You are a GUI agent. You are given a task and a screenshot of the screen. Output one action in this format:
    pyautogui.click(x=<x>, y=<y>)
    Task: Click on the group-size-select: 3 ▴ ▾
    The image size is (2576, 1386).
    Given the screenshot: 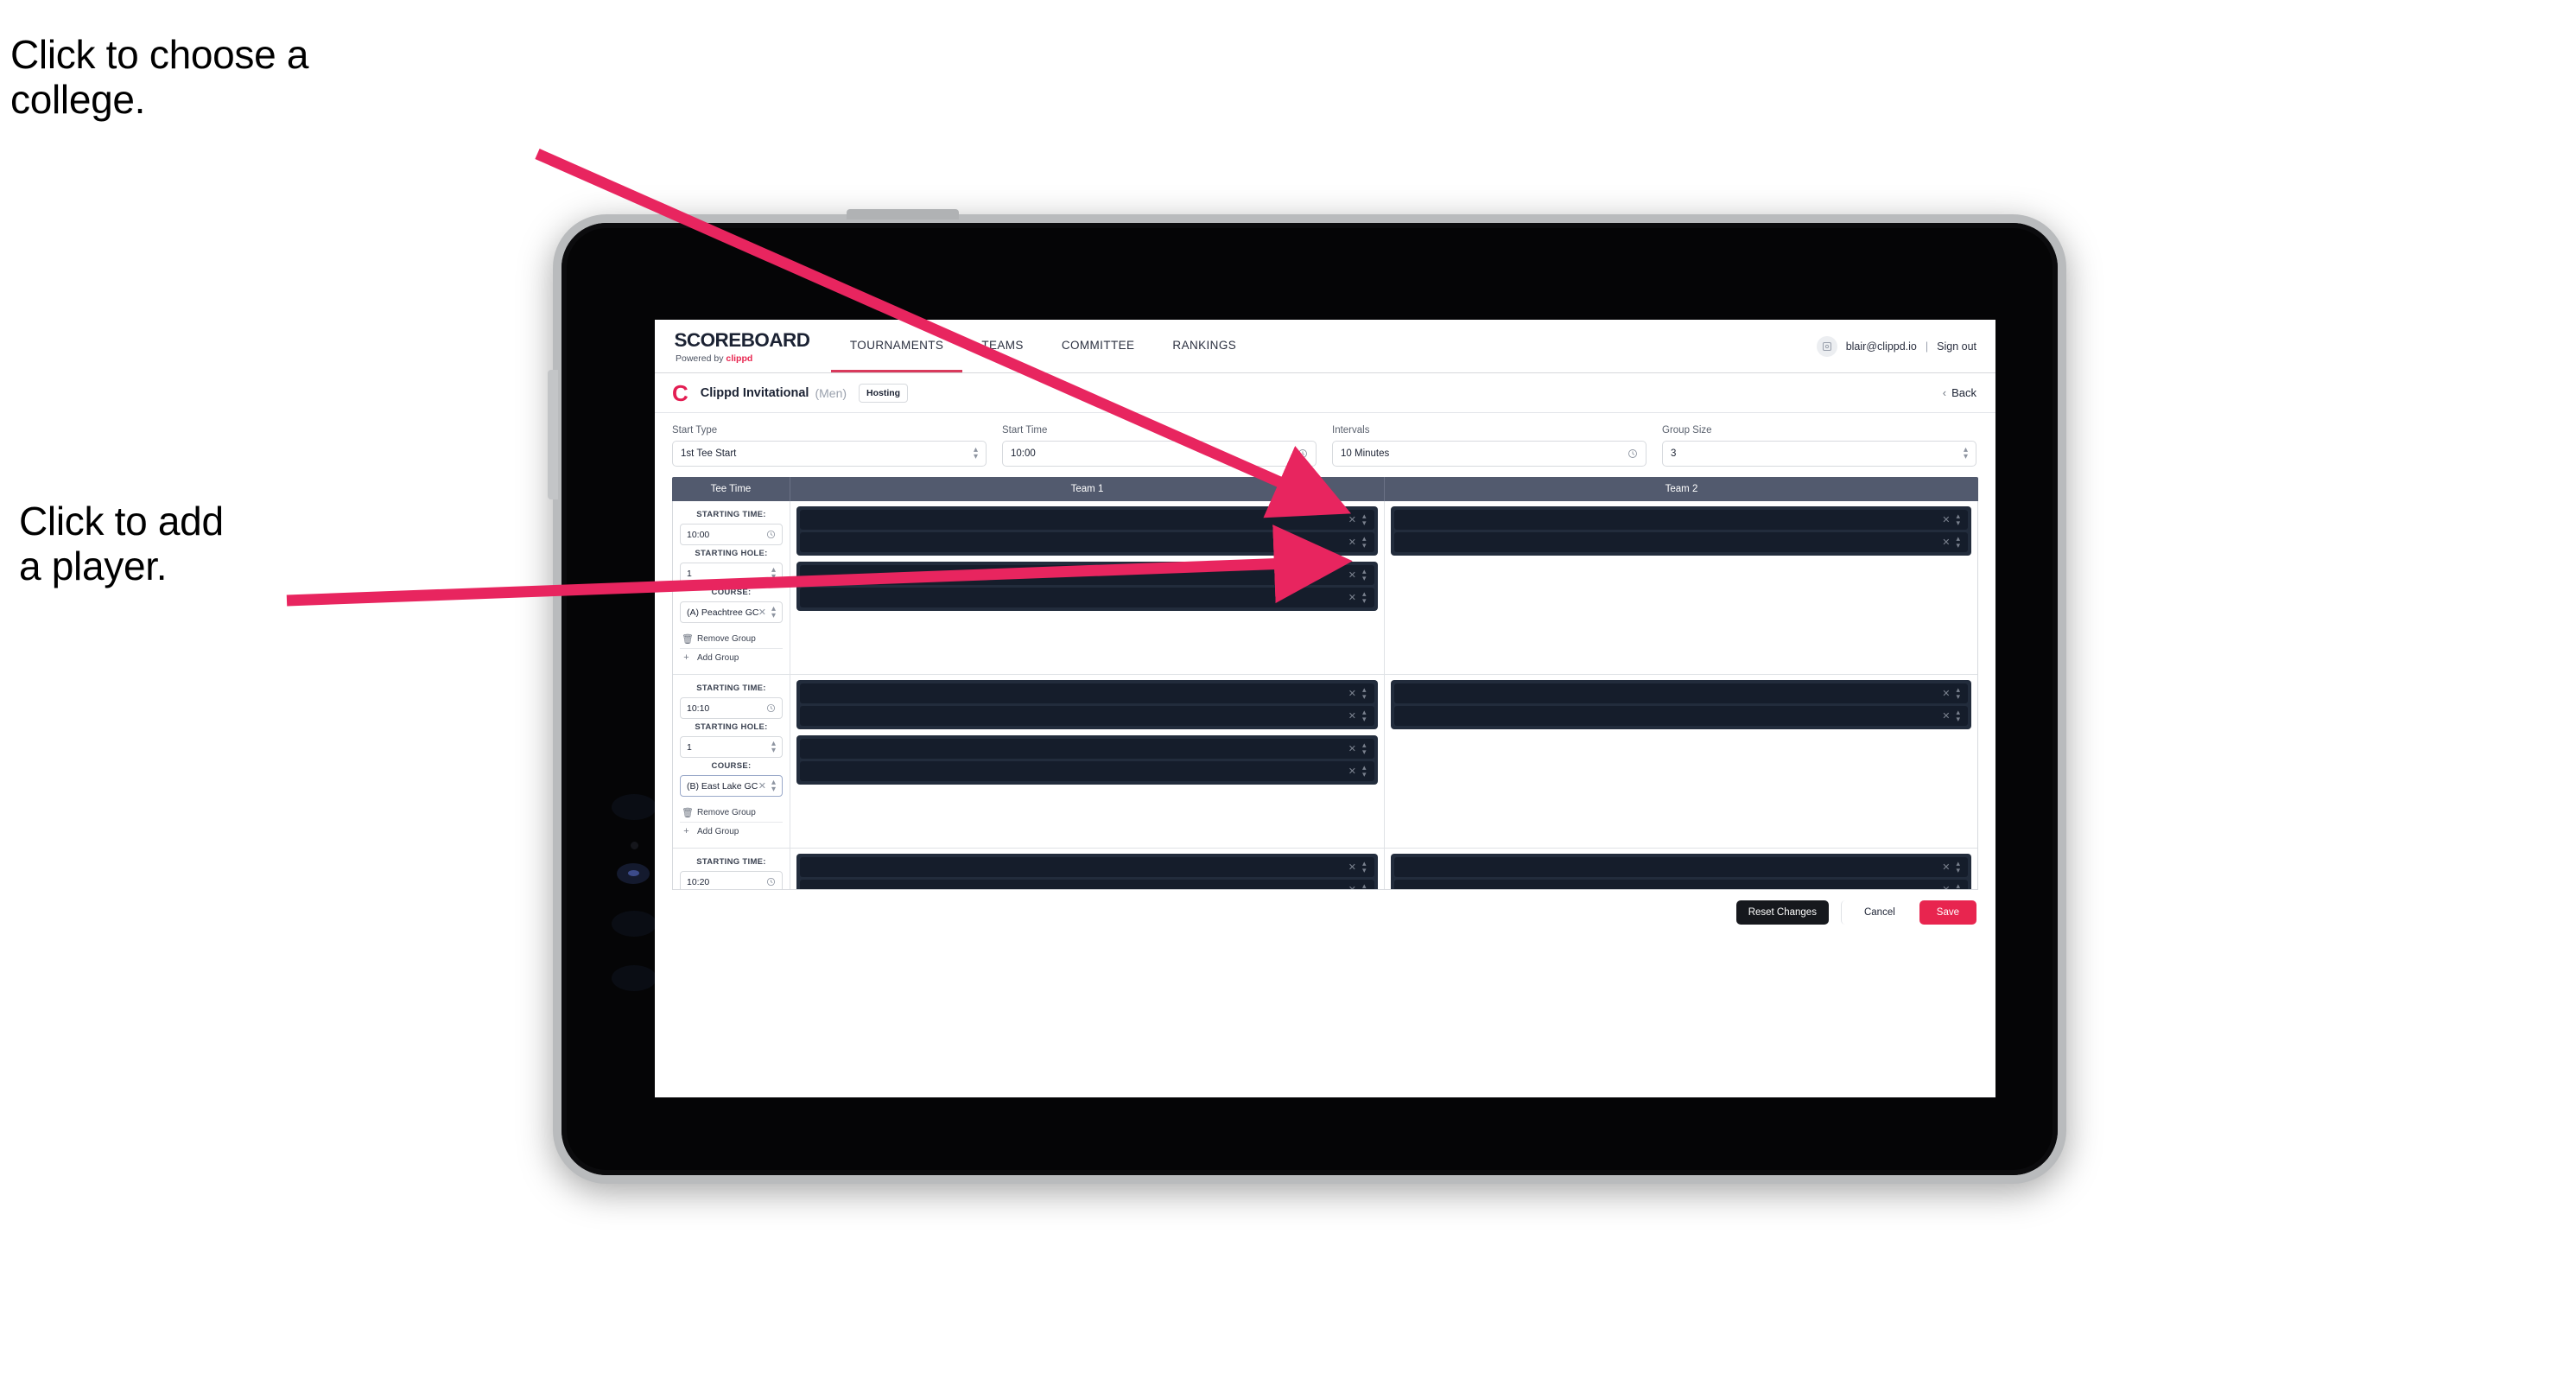 What is the action you would take?
    pyautogui.click(x=1819, y=454)
    